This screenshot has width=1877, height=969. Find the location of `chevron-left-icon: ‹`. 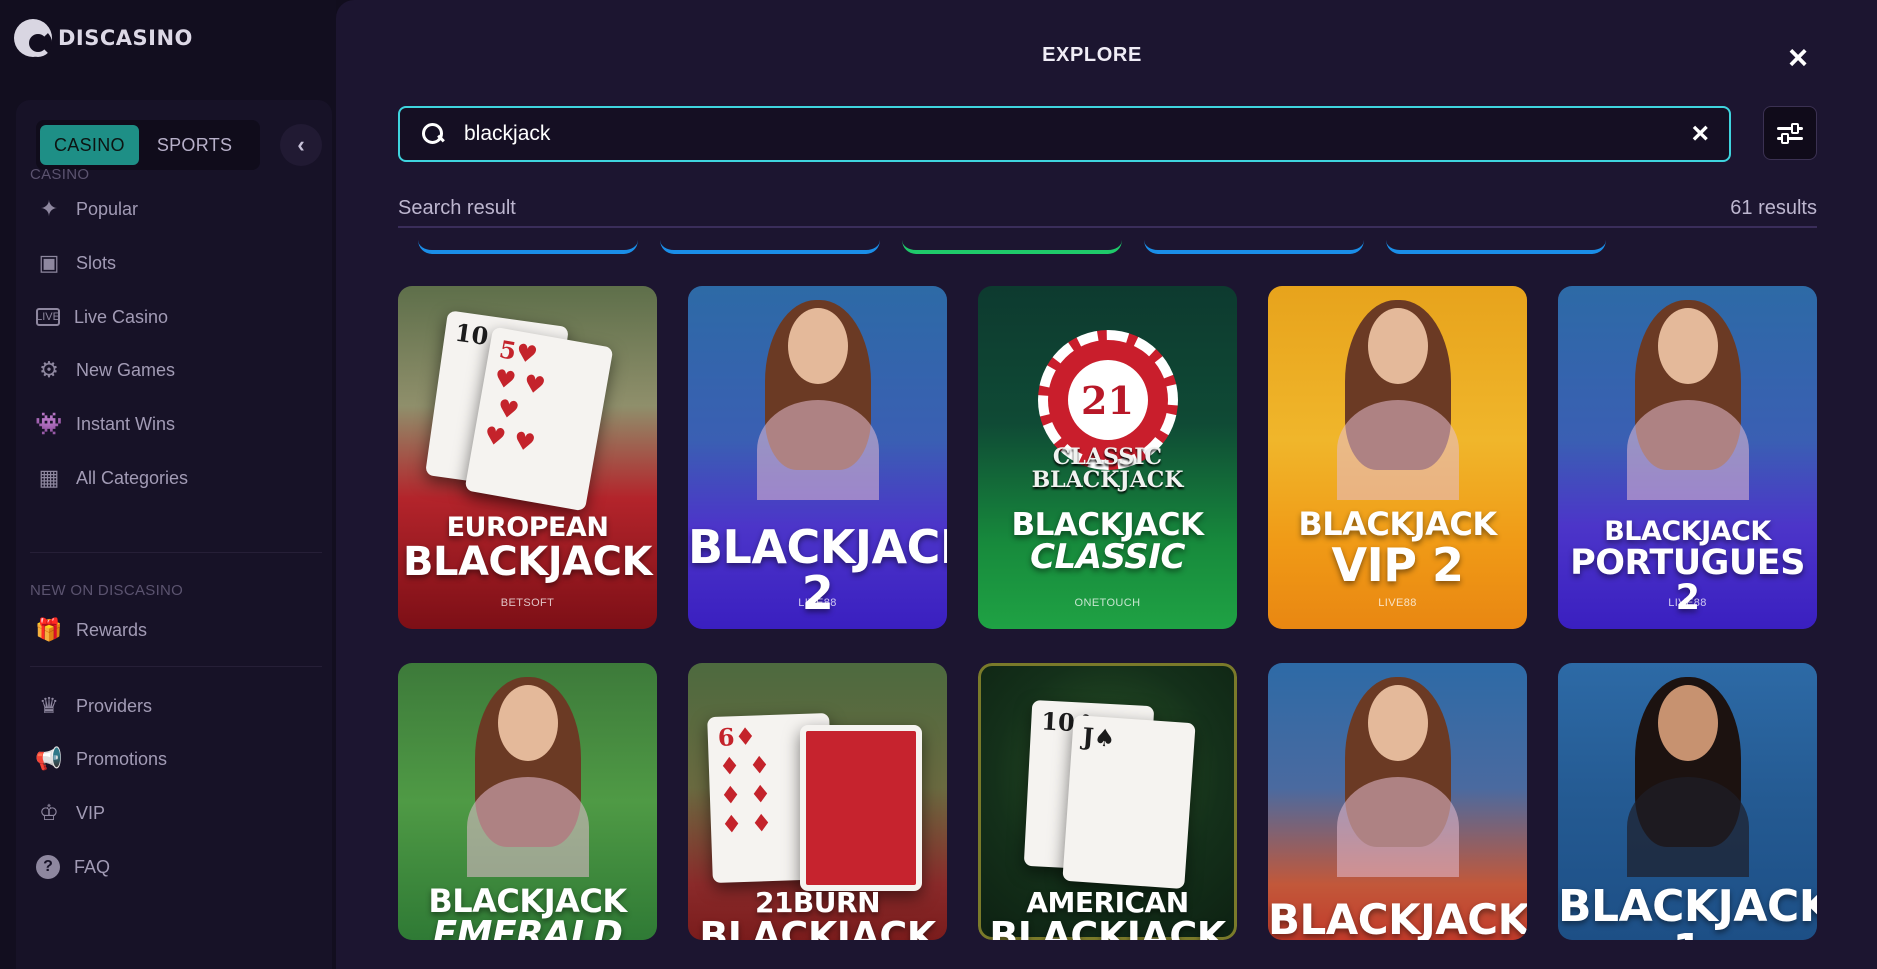

chevron-left-icon: ‹ is located at coordinates (301, 144).